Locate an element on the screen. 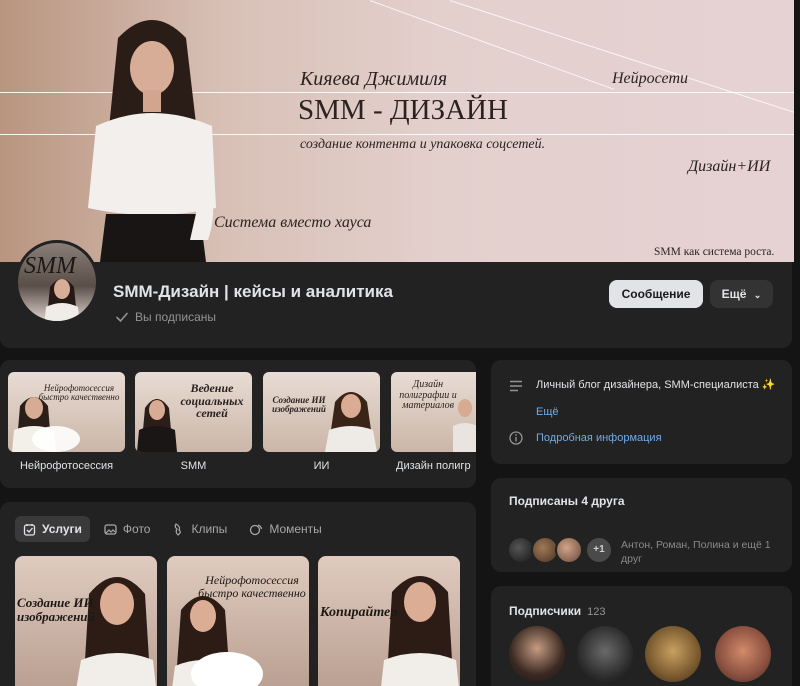 This screenshot has height=686, width=800. message-button: Сообщение is located at coordinates (656, 294).